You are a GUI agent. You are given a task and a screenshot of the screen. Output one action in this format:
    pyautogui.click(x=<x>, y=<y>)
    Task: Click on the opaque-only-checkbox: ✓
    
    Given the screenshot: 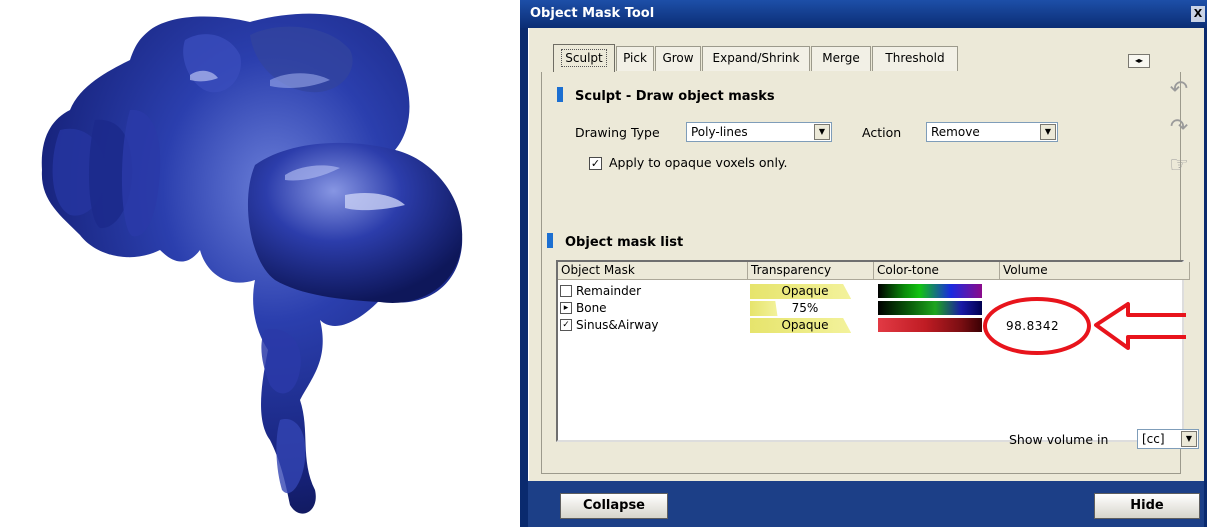 What is the action you would take?
    pyautogui.click(x=595, y=163)
    